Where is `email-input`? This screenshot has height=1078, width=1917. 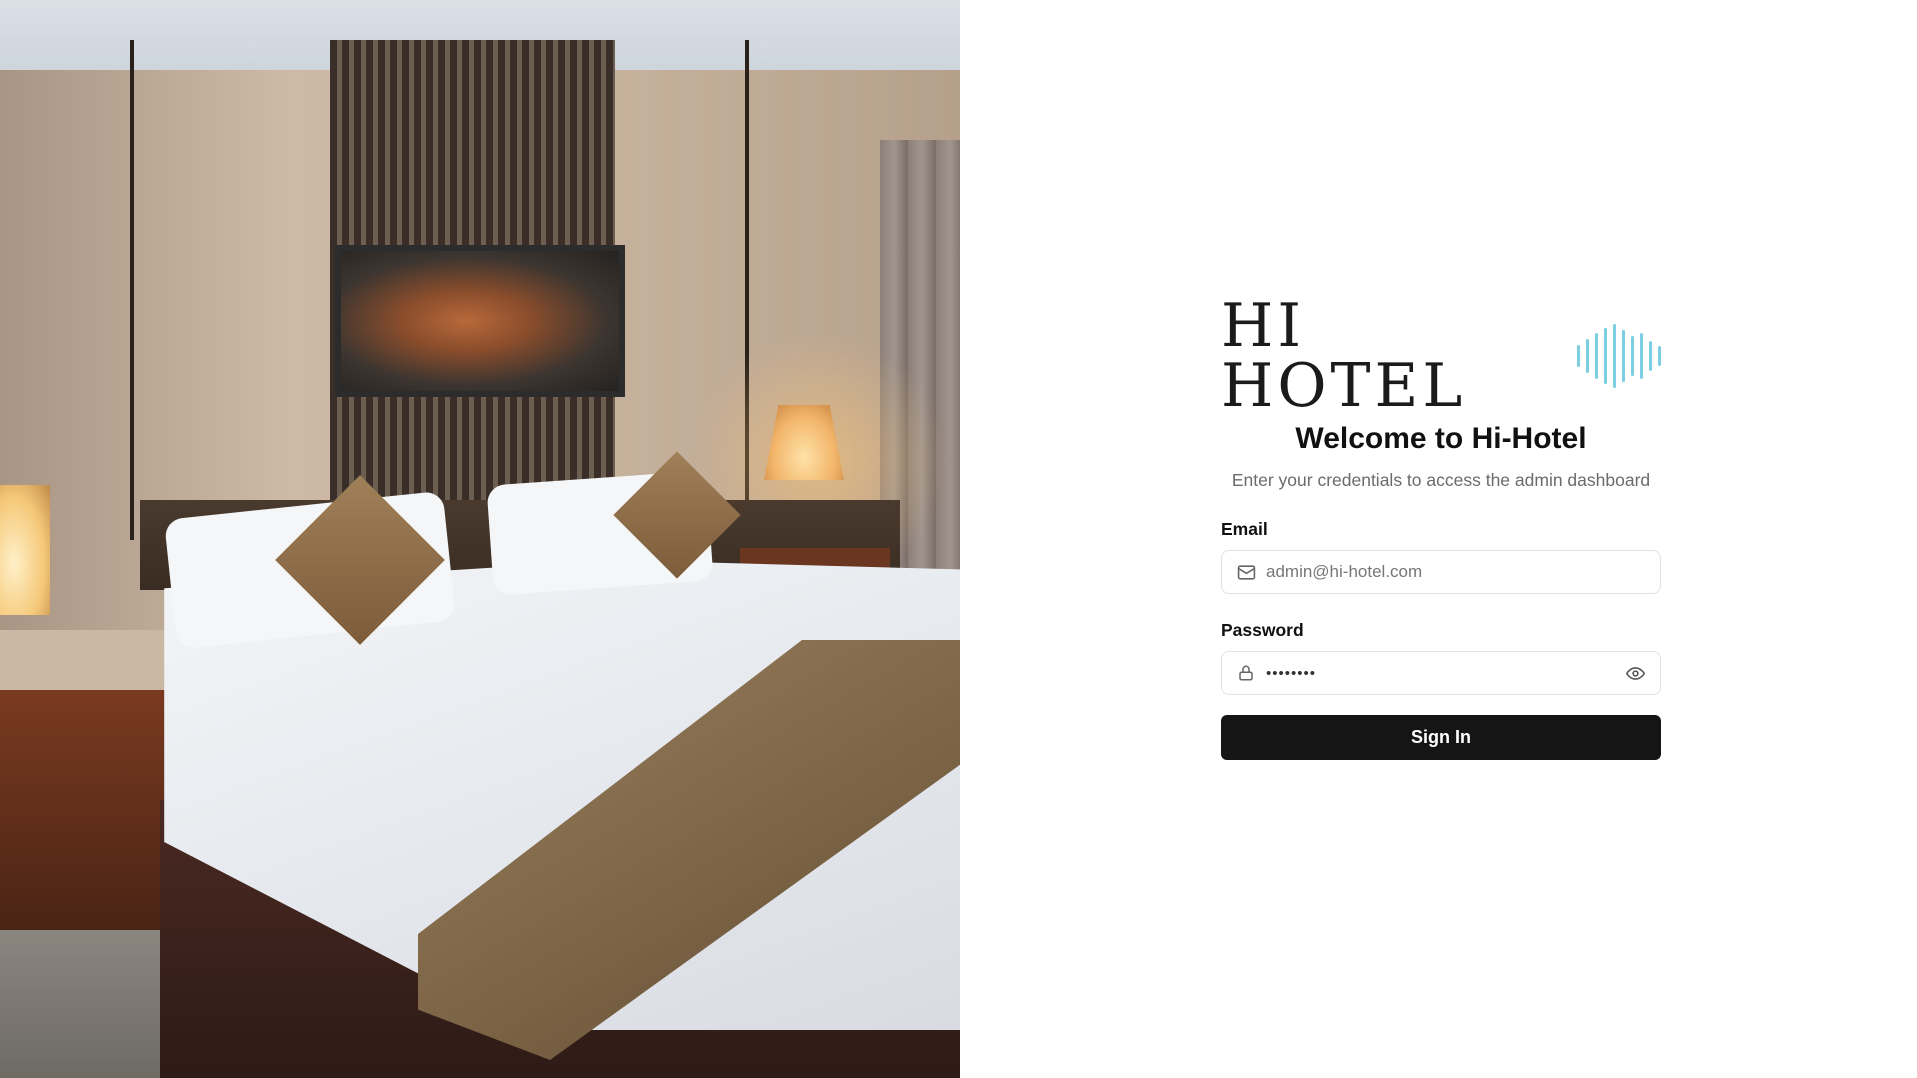
email-input is located at coordinates (1456, 572).